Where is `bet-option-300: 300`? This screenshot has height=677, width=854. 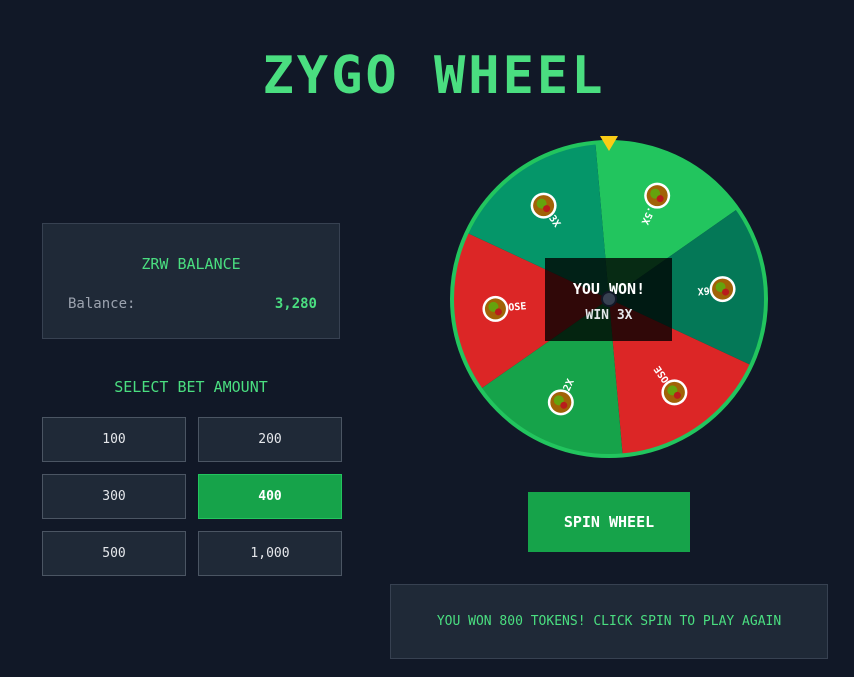
bet-option-300: 300 is located at coordinates (114, 496).